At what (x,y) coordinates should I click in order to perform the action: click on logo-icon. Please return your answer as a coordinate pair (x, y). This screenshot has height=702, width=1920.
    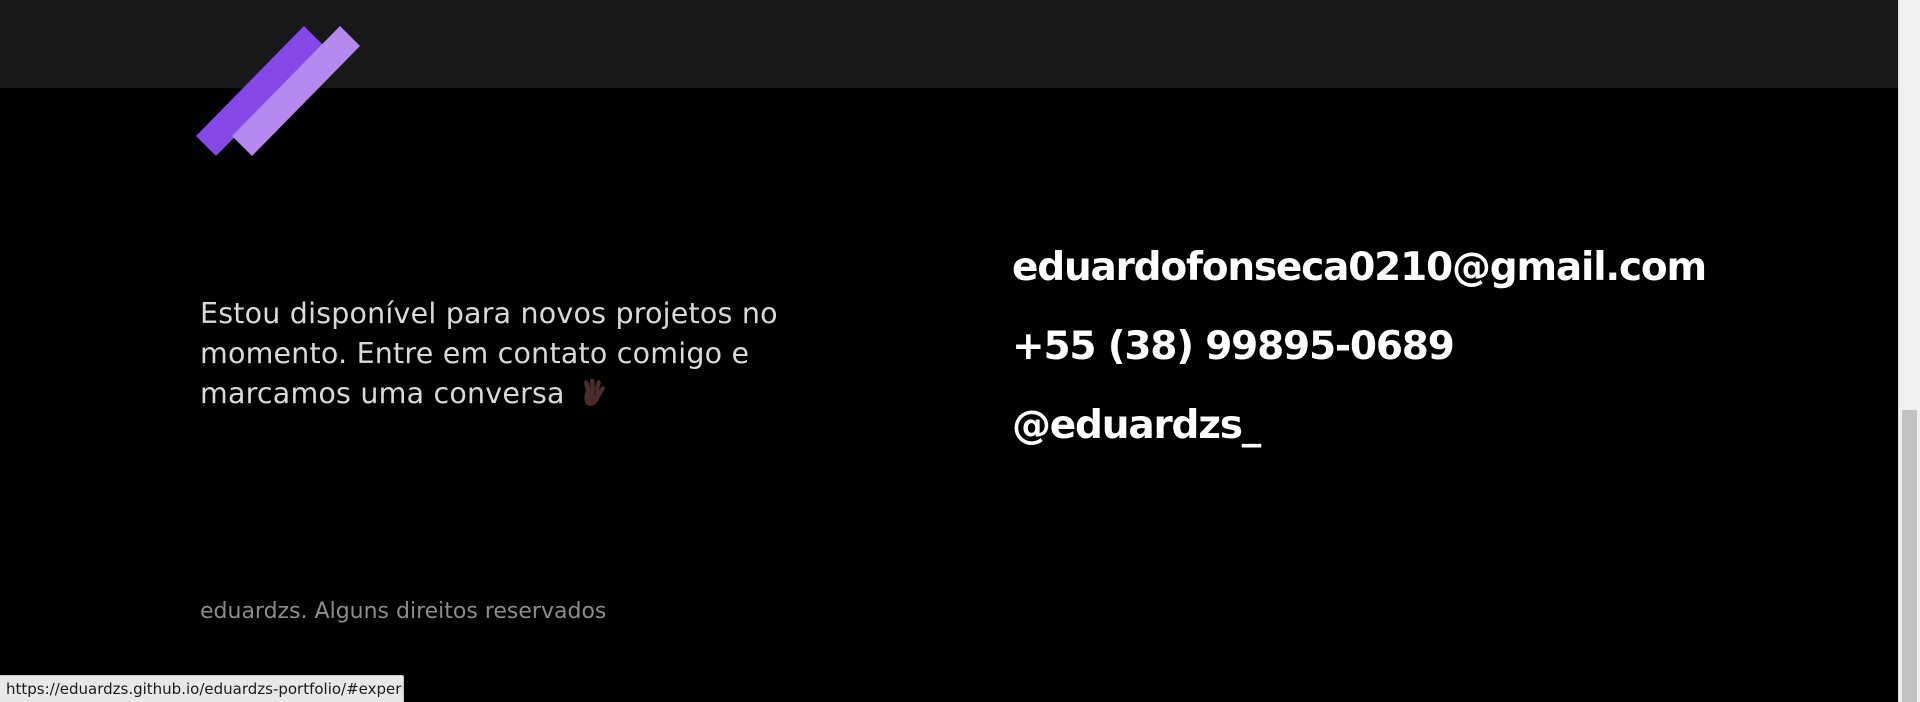
    Looking at the image, I should click on (281, 88).